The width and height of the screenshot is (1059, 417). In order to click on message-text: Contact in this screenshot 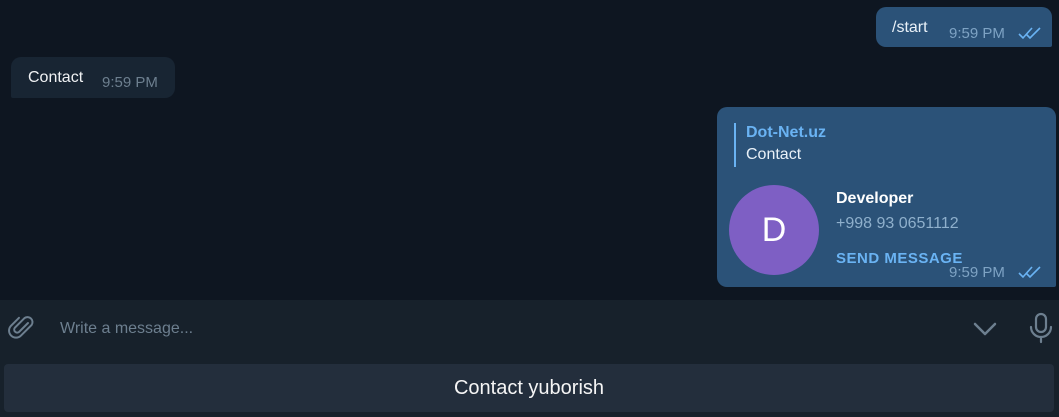, I will do `click(56, 77)`.